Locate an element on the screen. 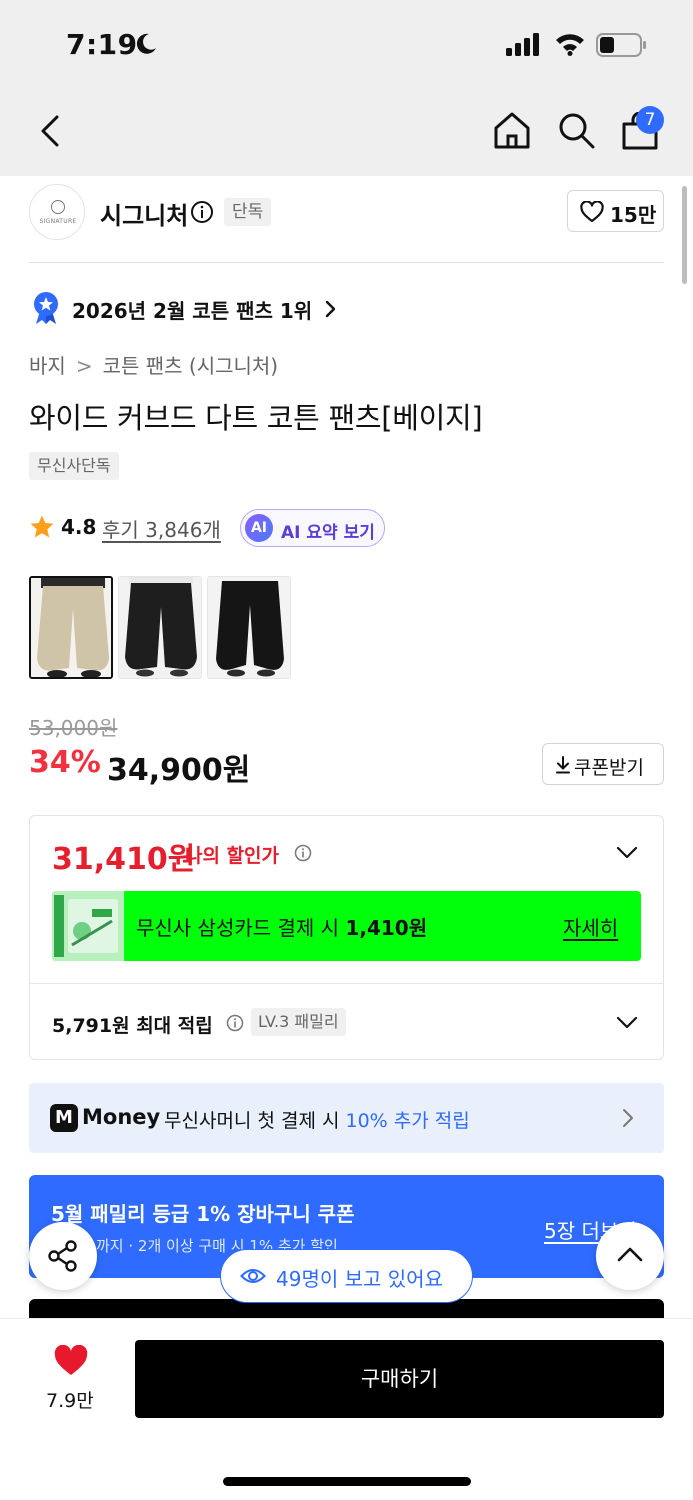 This screenshot has width=693, height=1500. member-level-tag: LV.3 패밀리 is located at coordinates (298, 1022).